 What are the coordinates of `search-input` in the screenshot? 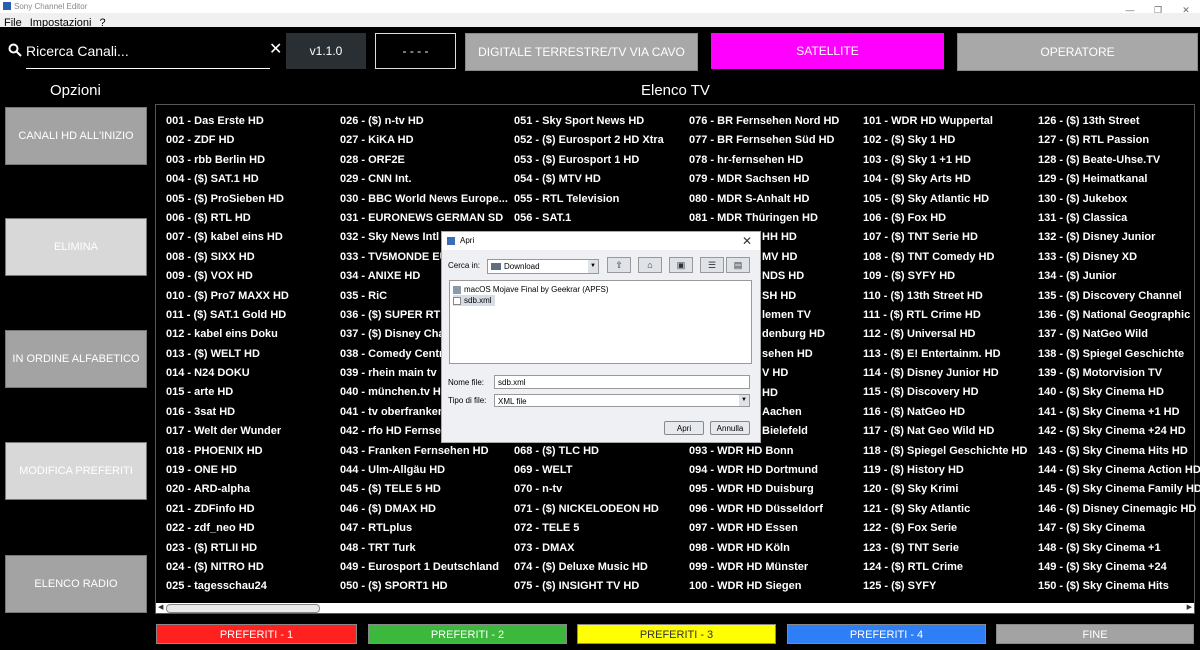 It's located at (148, 51).